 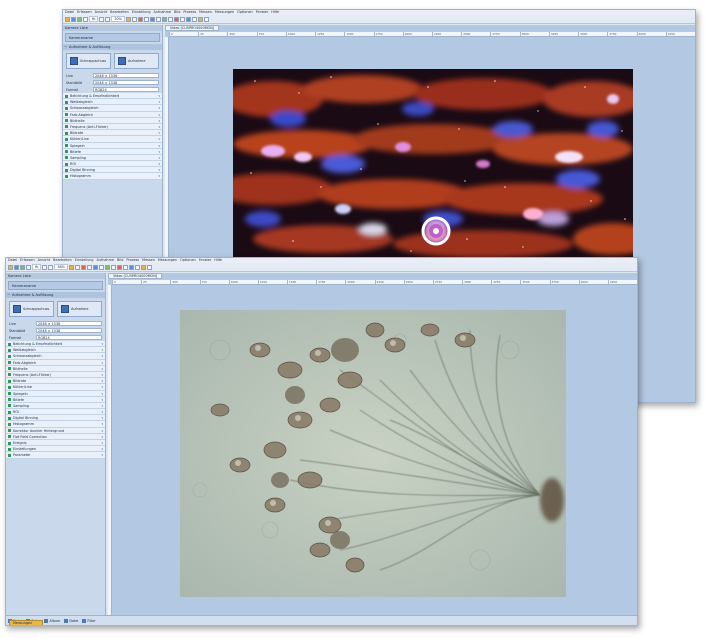 What do you see at coordinates (122, 61) in the screenshot?
I see `record-icon` at bounding box center [122, 61].